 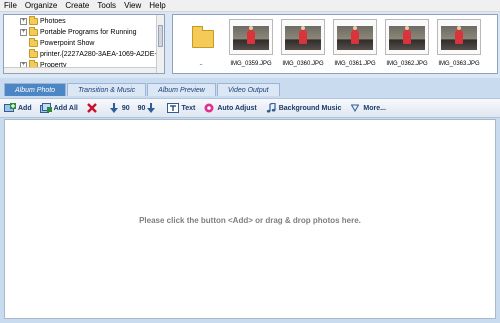 What do you see at coordinates (237, 108) in the screenshot?
I see `auto-adjust-label: Auto Adjust` at bounding box center [237, 108].